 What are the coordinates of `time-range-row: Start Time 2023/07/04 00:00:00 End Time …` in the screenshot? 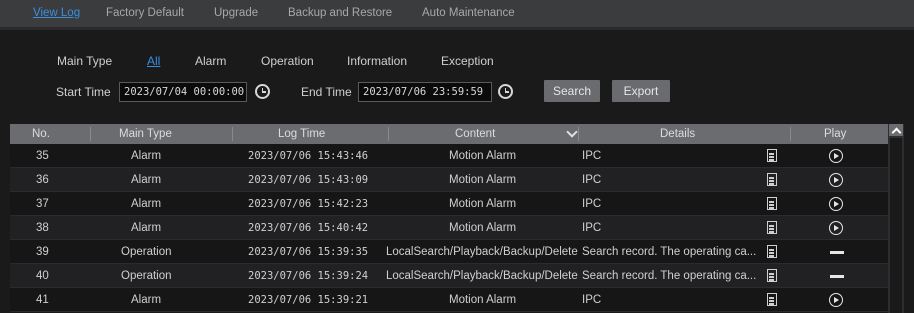 It's located at (457, 92).